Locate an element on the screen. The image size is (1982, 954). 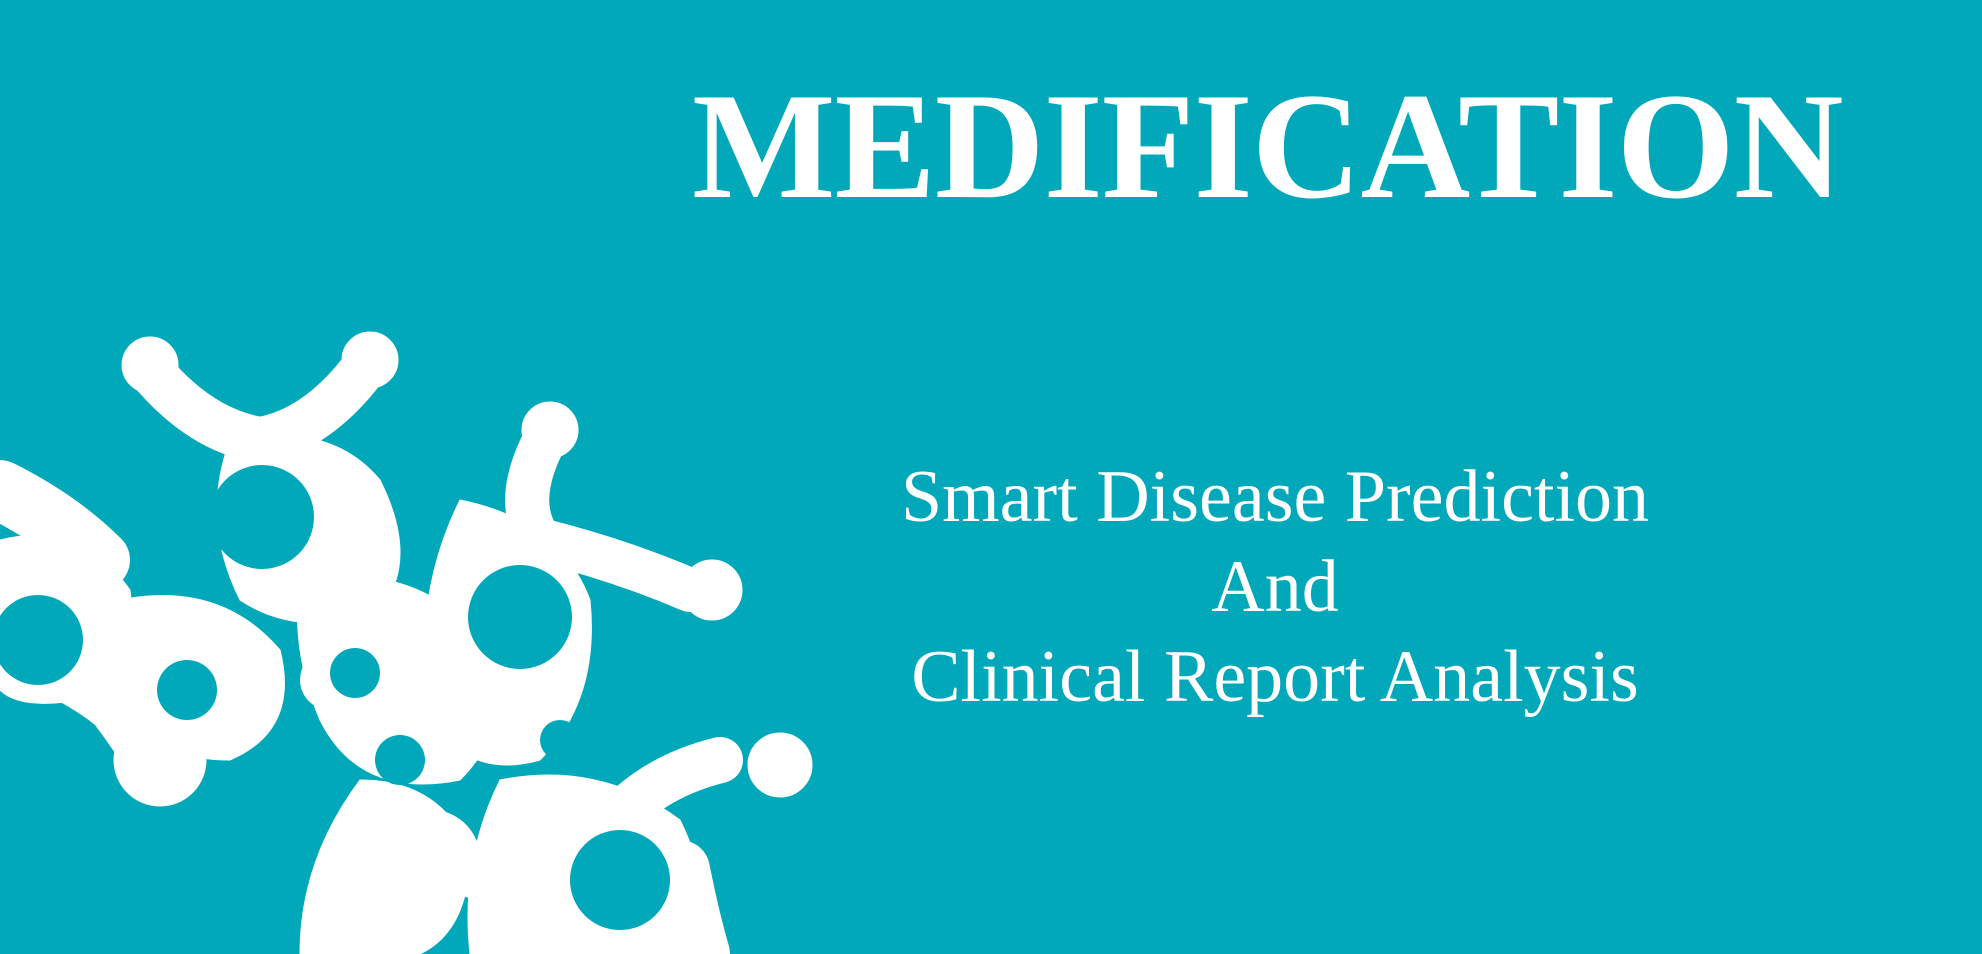
app-title: MEDIFICATION is located at coordinates (1268, 146).